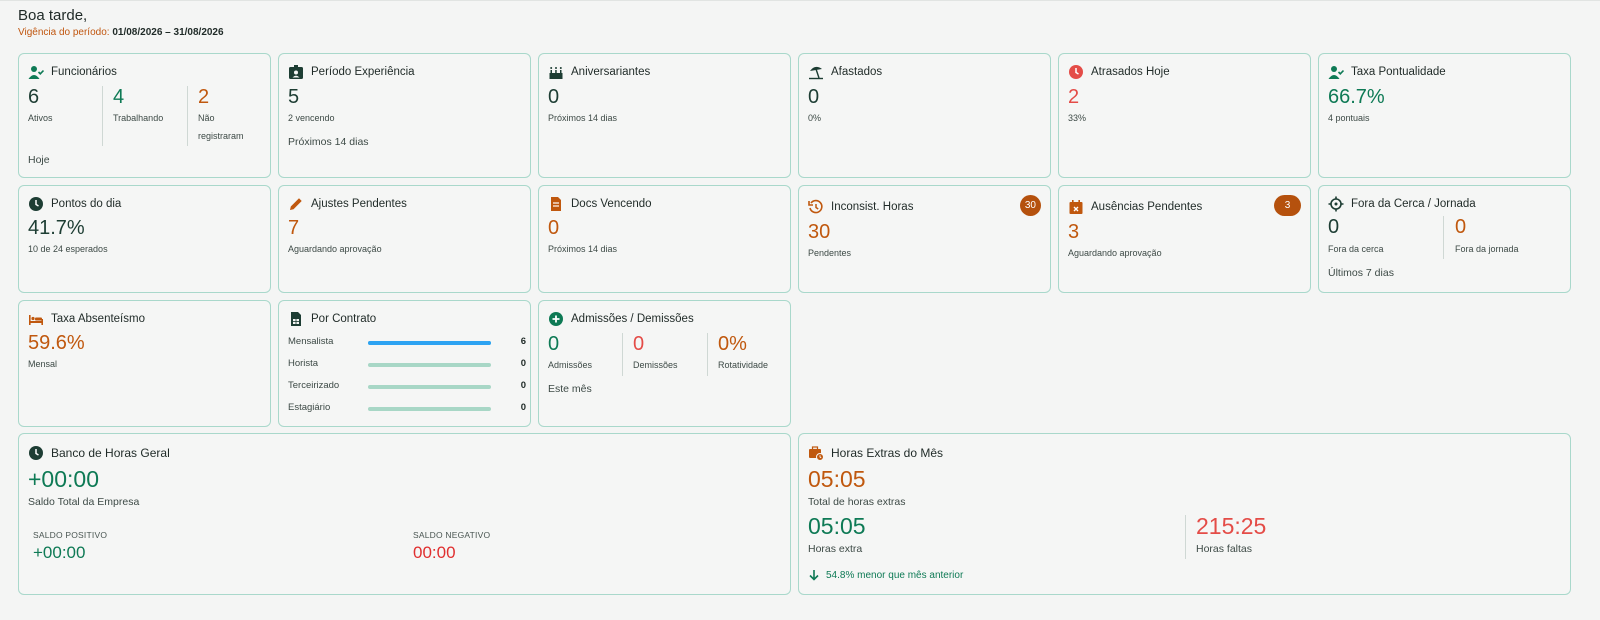 The width and height of the screenshot is (1600, 620). I want to click on card-title-text: Fora da Cerca / Jornada, so click(1413, 204).